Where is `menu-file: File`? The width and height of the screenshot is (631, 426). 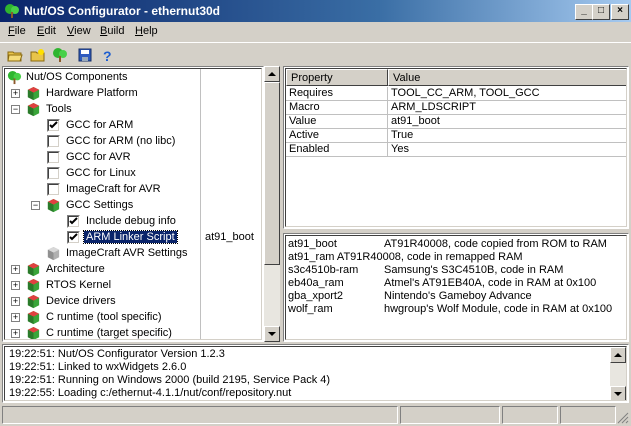 menu-file: File is located at coordinates (17, 31).